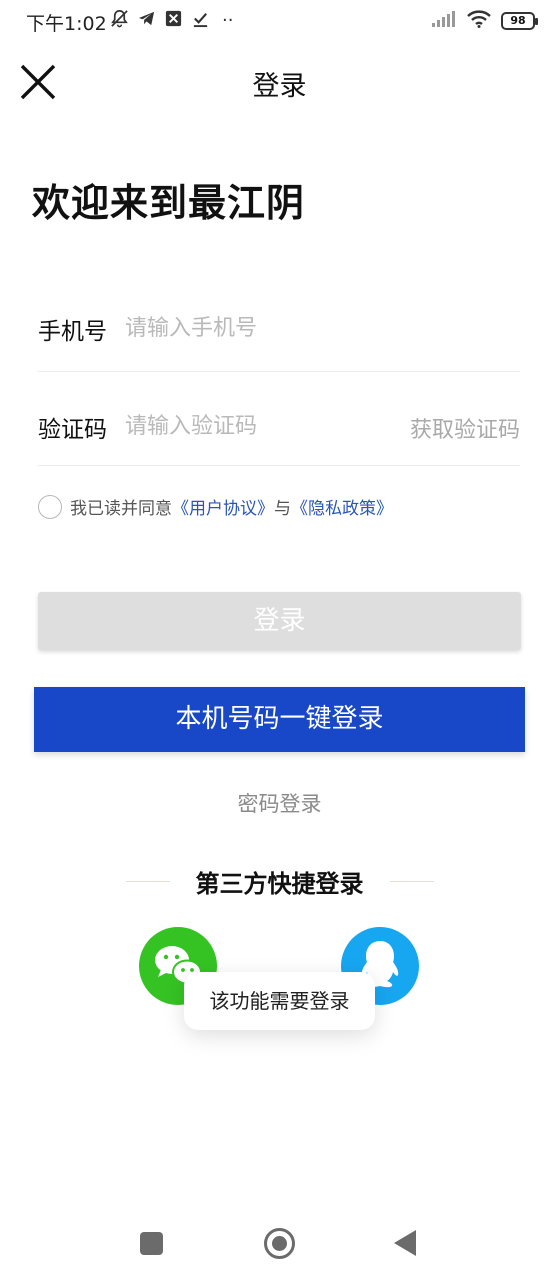  Describe the element at coordinates (223, 506) in the screenshot. I see `user-agreement-link: 《用户协议》` at that location.